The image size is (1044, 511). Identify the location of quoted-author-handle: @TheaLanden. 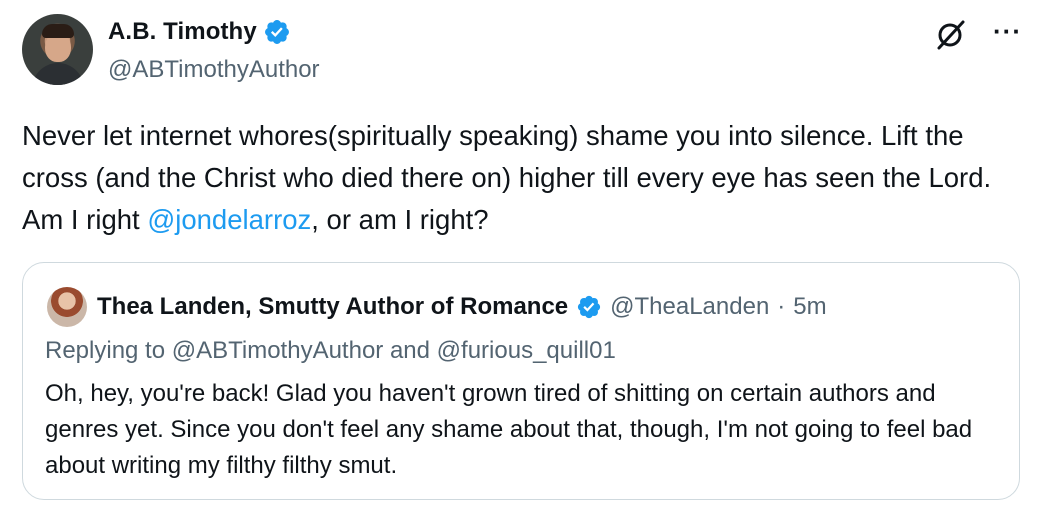
(690, 306).